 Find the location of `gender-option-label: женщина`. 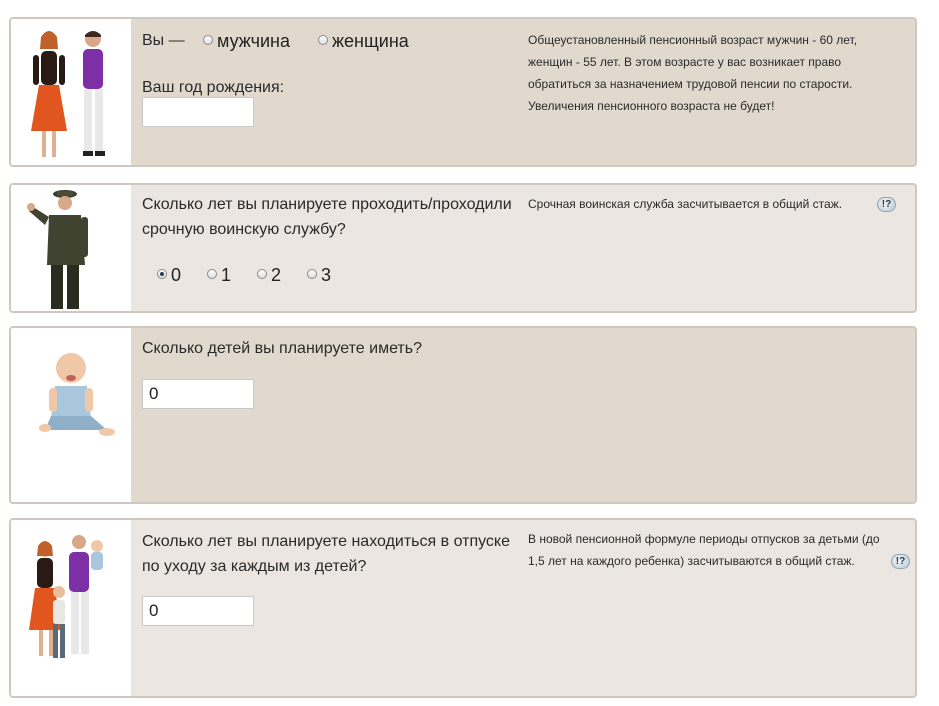

gender-option-label: женщина is located at coordinates (370, 40).